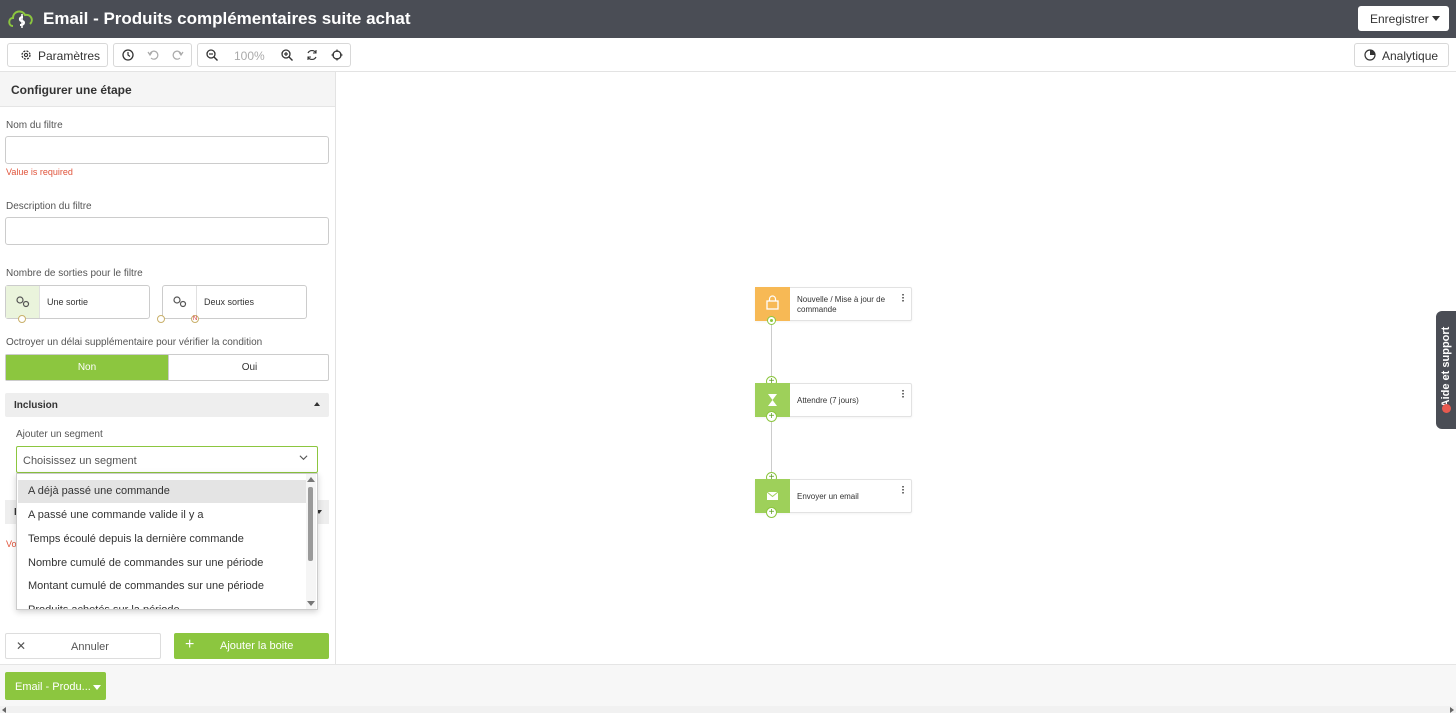 The width and height of the screenshot is (1456, 713). Describe the element at coordinates (162, 515) in the screenshot. I see `segment-option: A passé une commande valide il y a` at that location.